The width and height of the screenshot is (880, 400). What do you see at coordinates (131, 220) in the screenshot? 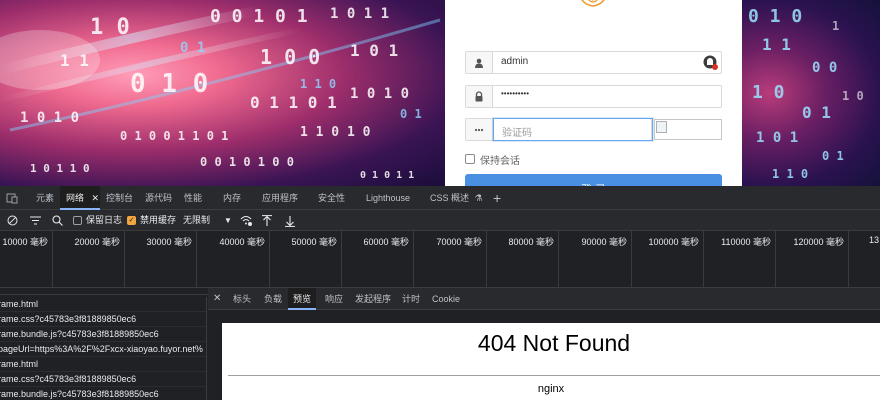
I see `checkbox-checked: ✓` at bounding box center [131, 220].